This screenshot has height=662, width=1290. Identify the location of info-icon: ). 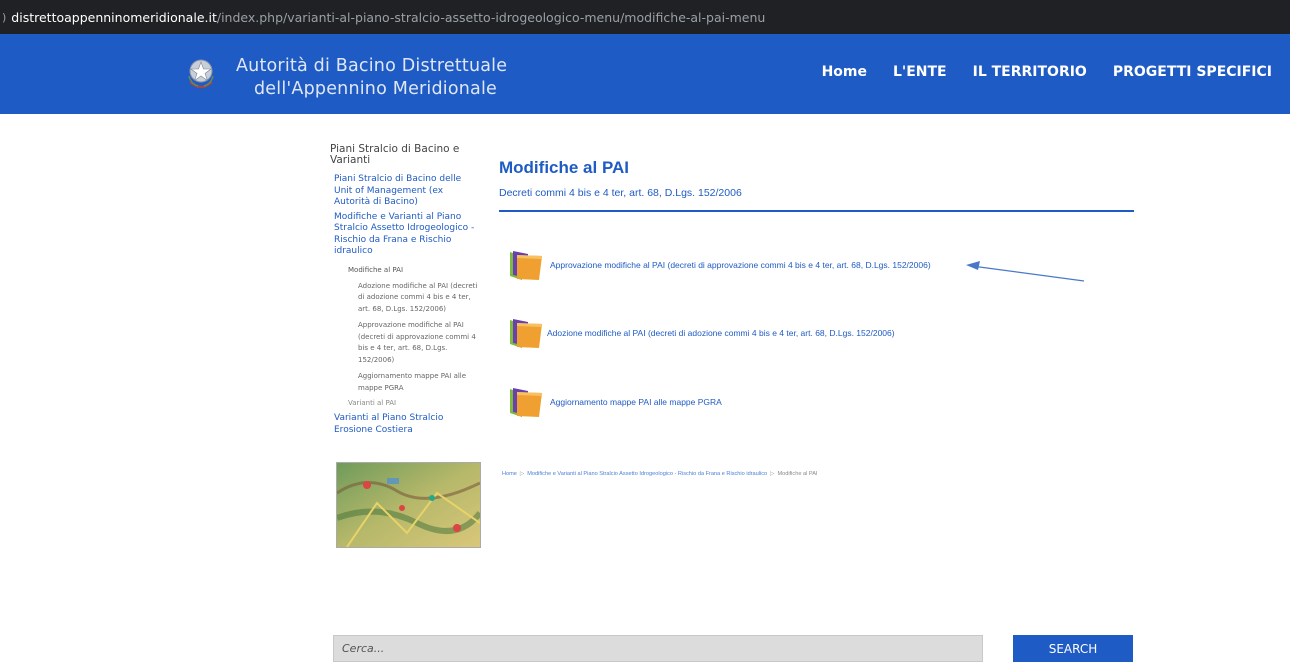
(4, 17).